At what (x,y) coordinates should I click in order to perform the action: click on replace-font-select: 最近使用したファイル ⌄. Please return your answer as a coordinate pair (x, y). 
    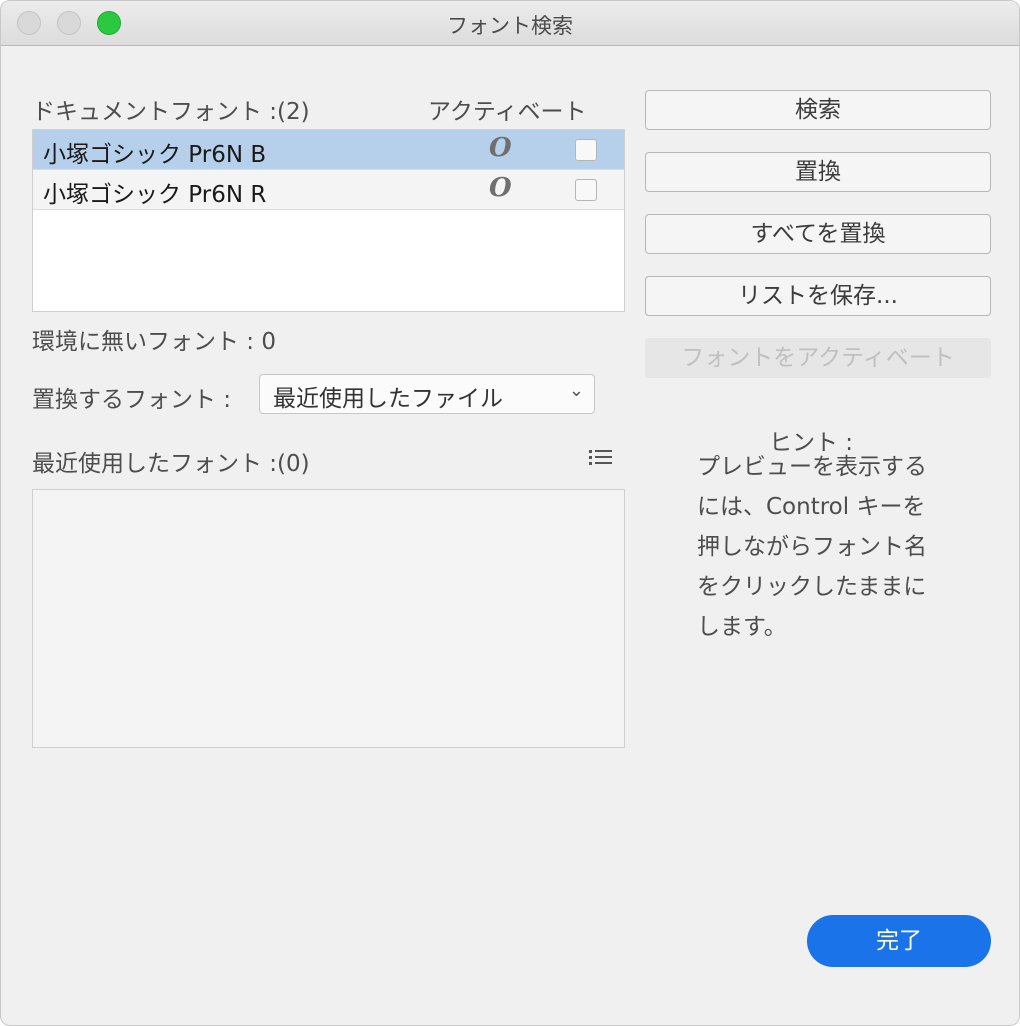
    Looking at the image, I should click on (427, 394).